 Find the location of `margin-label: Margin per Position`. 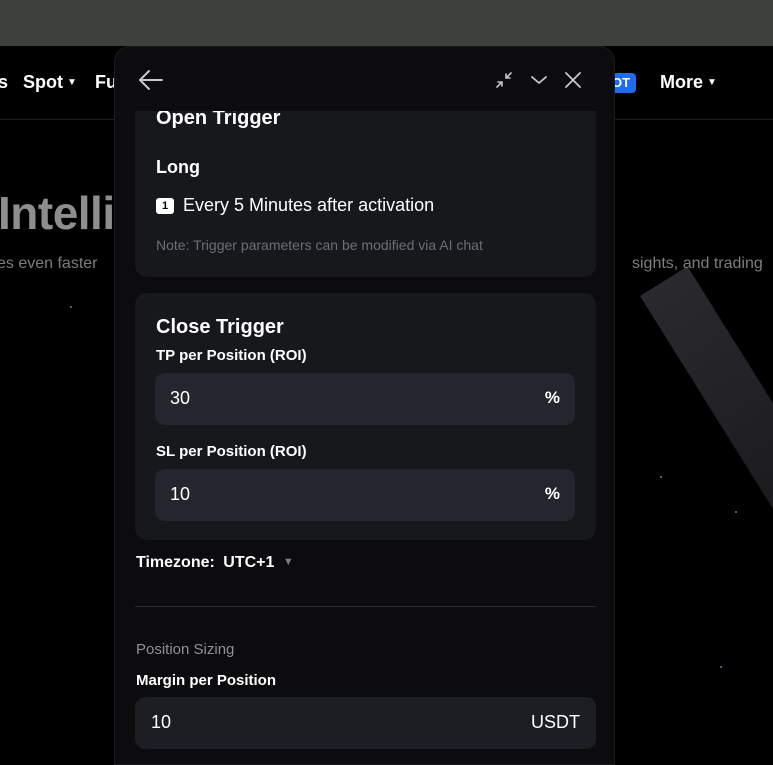

margin-label: Margin per Position is located at coordinates (206, 680).